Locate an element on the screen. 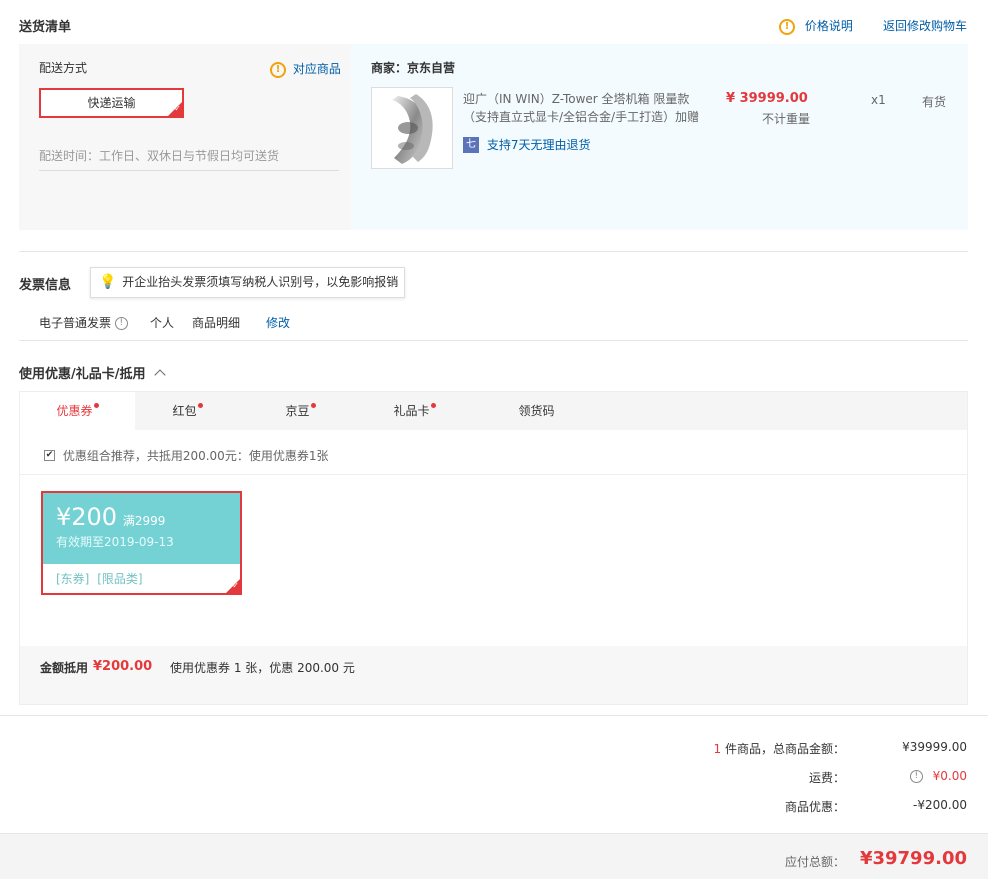 This screenshot has width=988, height=879. section-title-delivery: 送货清单 is located at coordinates (45, 27).